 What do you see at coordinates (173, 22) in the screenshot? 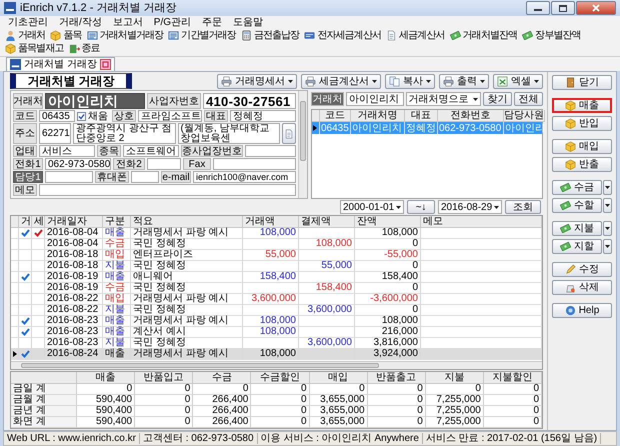
I see `menu-item: P/G관리` at bounding box center [173, 22].